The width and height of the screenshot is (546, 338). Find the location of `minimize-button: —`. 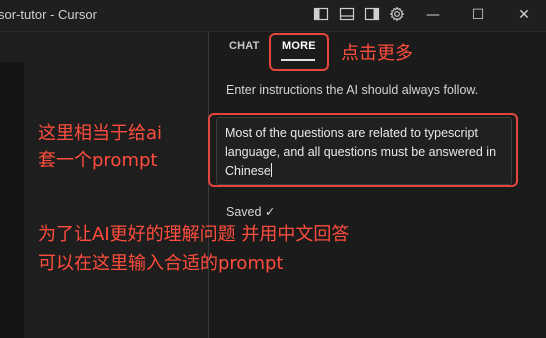

minimize-button: — is located at coordinates (433, 15).